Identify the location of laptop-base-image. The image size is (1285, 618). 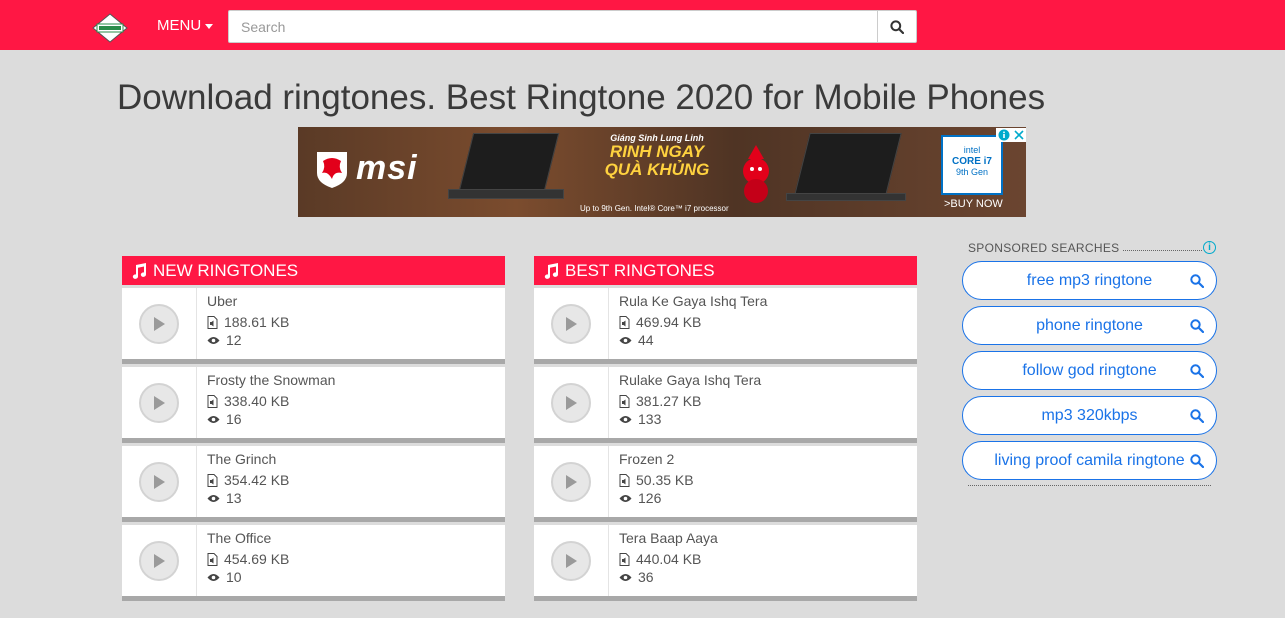
(506, 194).